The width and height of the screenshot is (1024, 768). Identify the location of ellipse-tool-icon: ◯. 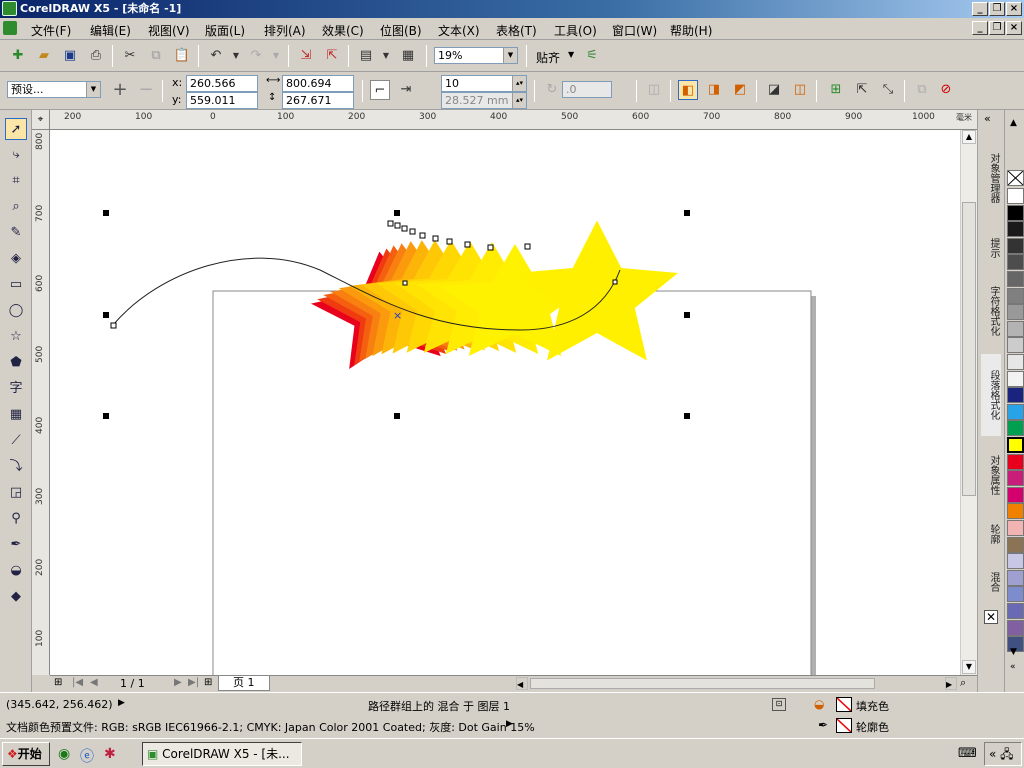
(16, 311).